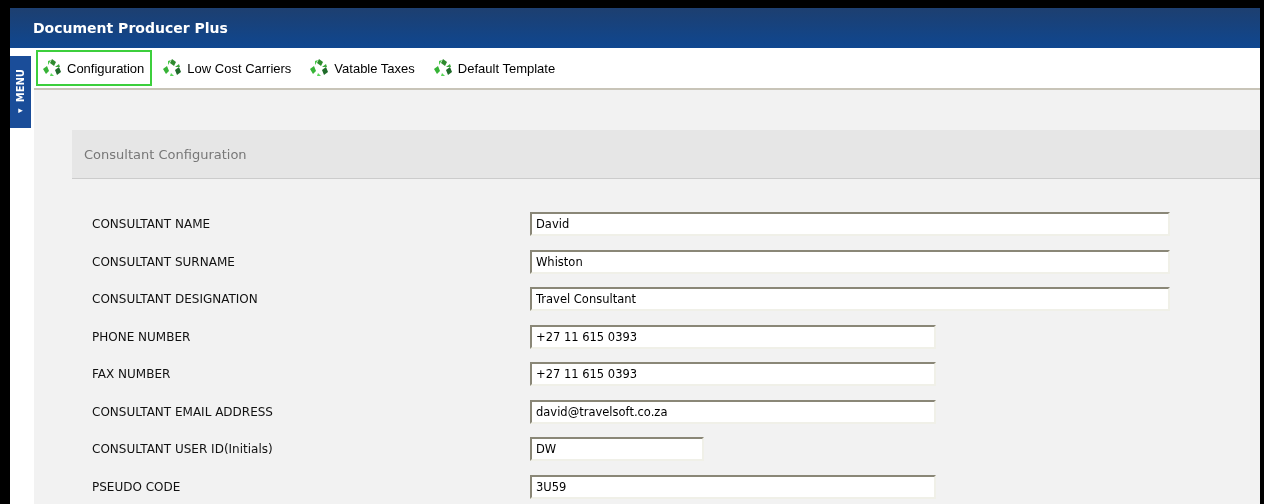  I want to click on field-label: PSEUDO CODE, so click(136, 486).